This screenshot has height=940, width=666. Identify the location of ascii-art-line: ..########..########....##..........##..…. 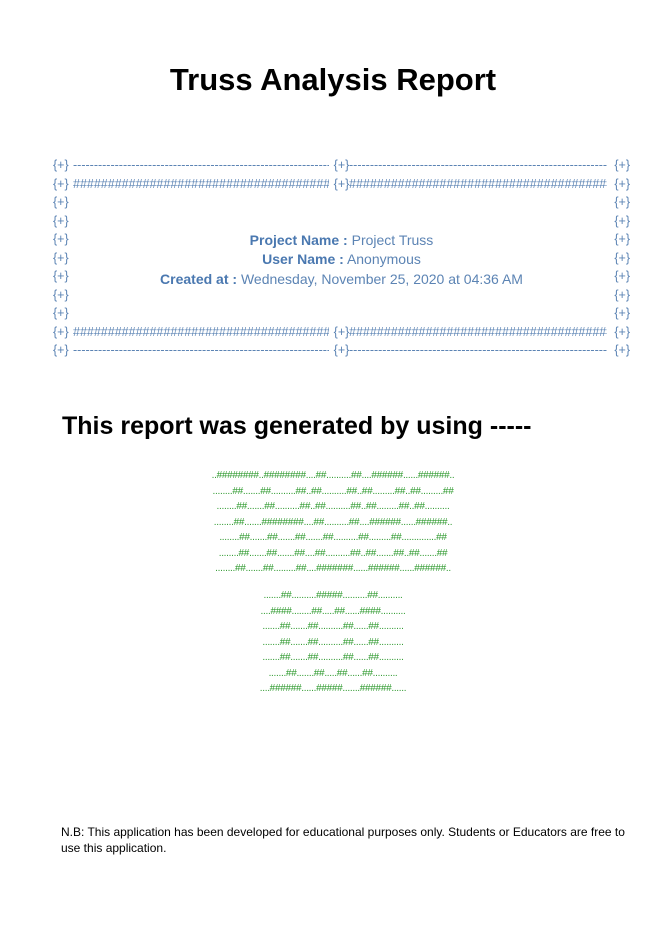
(333, 475).